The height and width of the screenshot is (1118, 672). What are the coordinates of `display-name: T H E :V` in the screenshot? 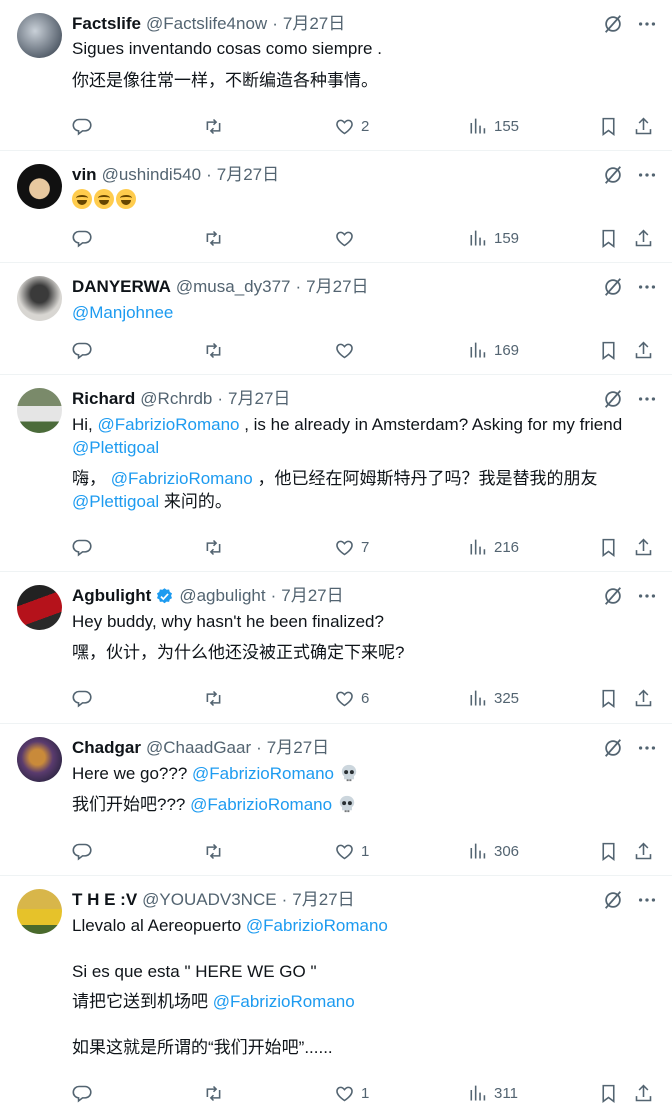 It's located at (104, 900).